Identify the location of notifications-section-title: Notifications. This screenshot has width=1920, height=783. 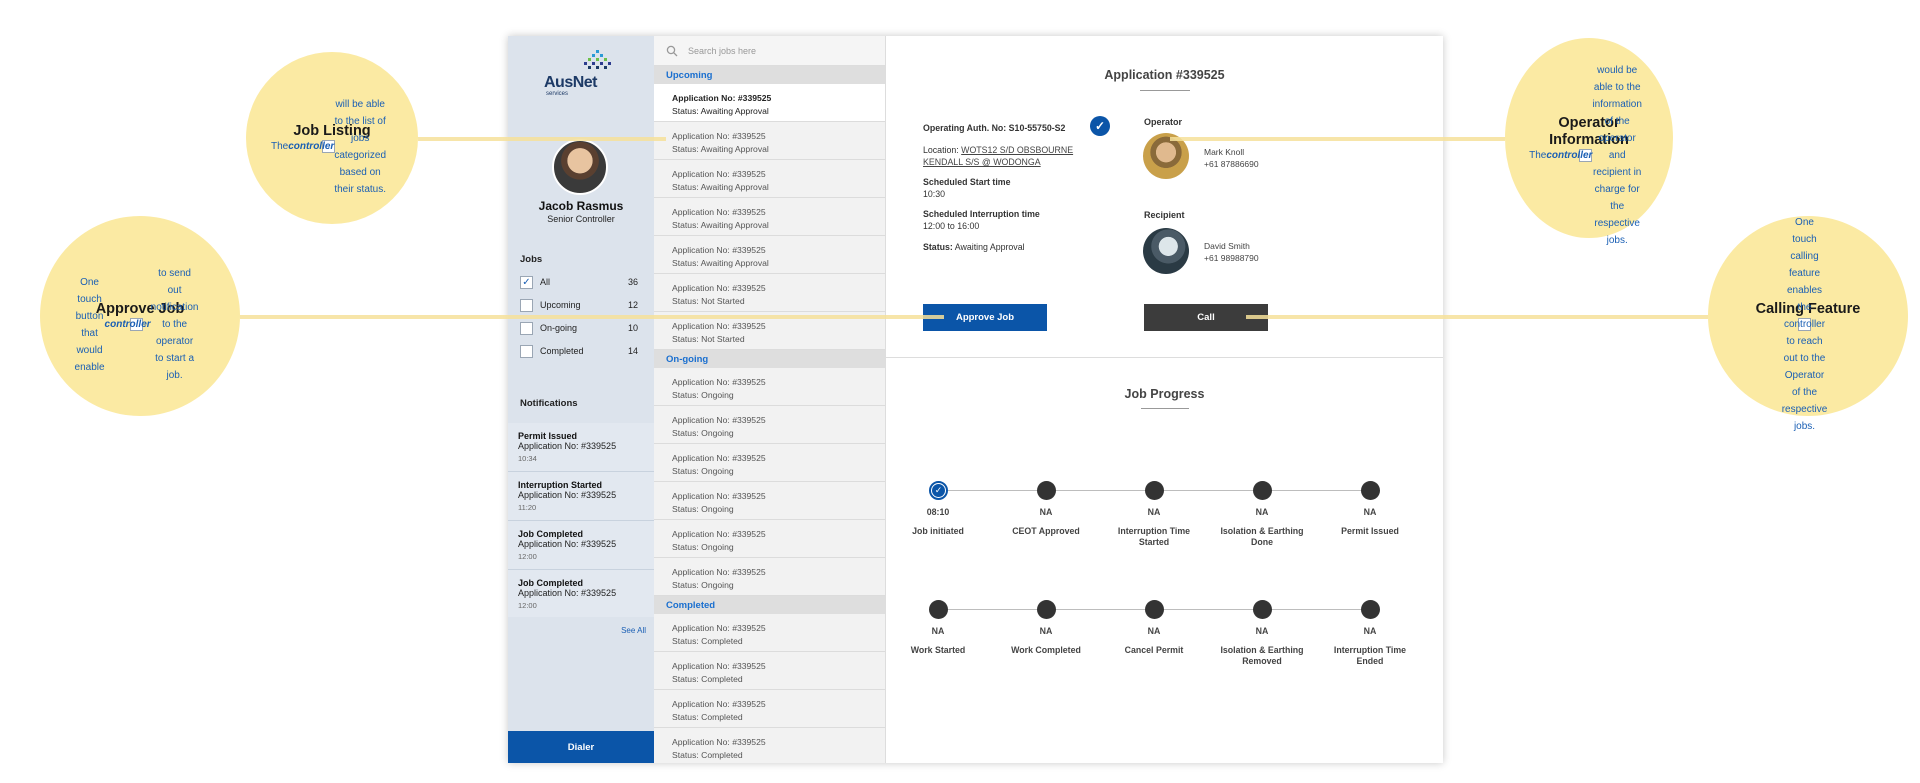
(549, 403).